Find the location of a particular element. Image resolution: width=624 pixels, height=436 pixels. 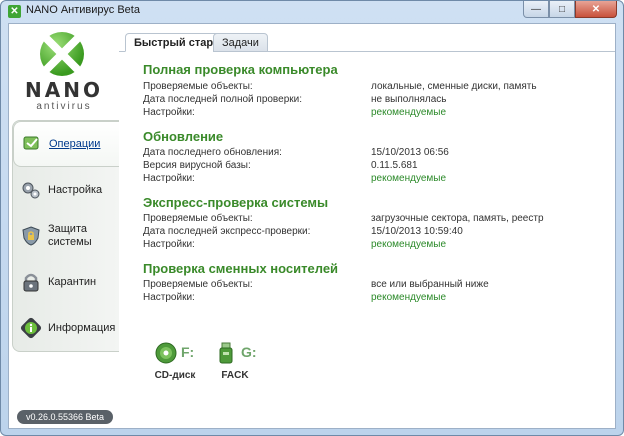

sidebar-item-quarantine: Карантин is located at coordinates (66, 282).